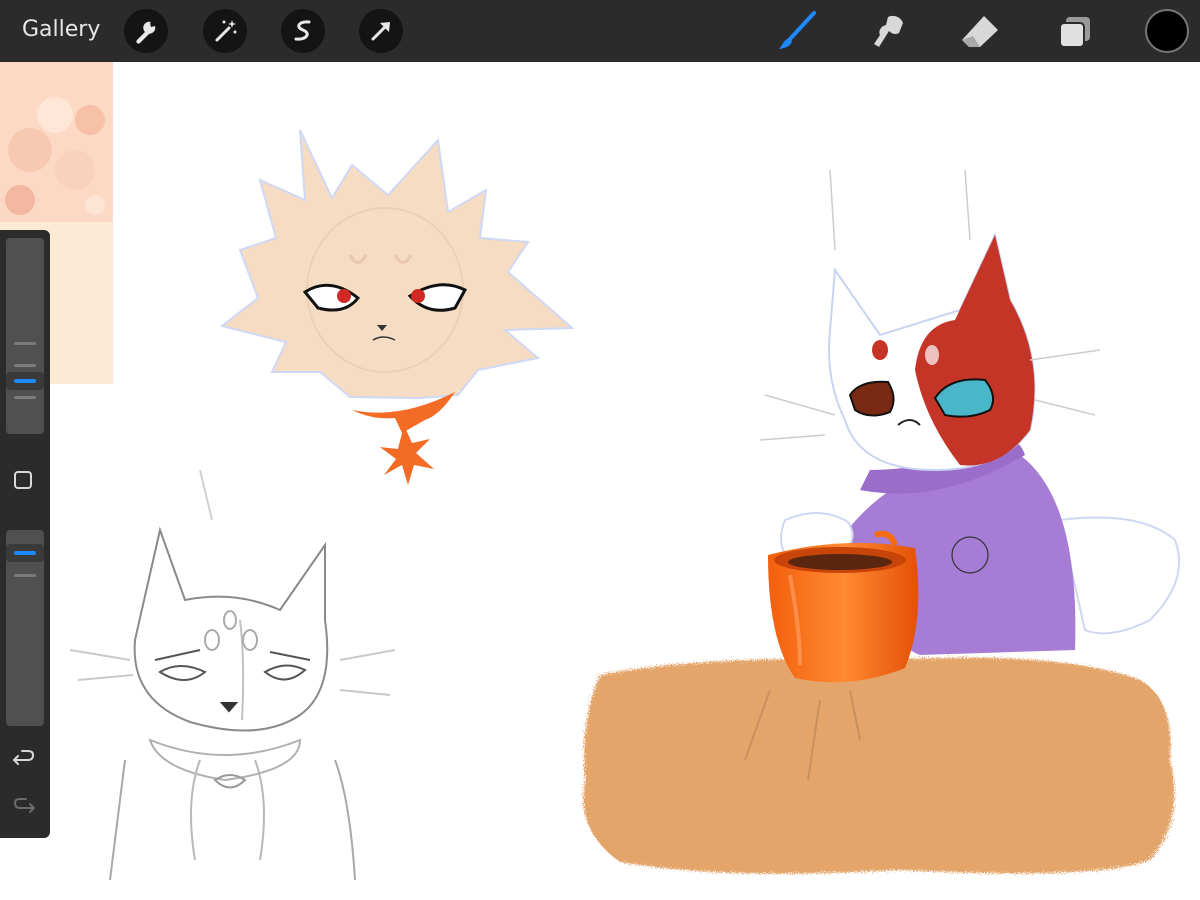 This screenshot has width=1200, height=900. What do you see at coordinates (225, 31) in the screenshot?
I see `magic-wand-icon` at bounding box center [225, 31].